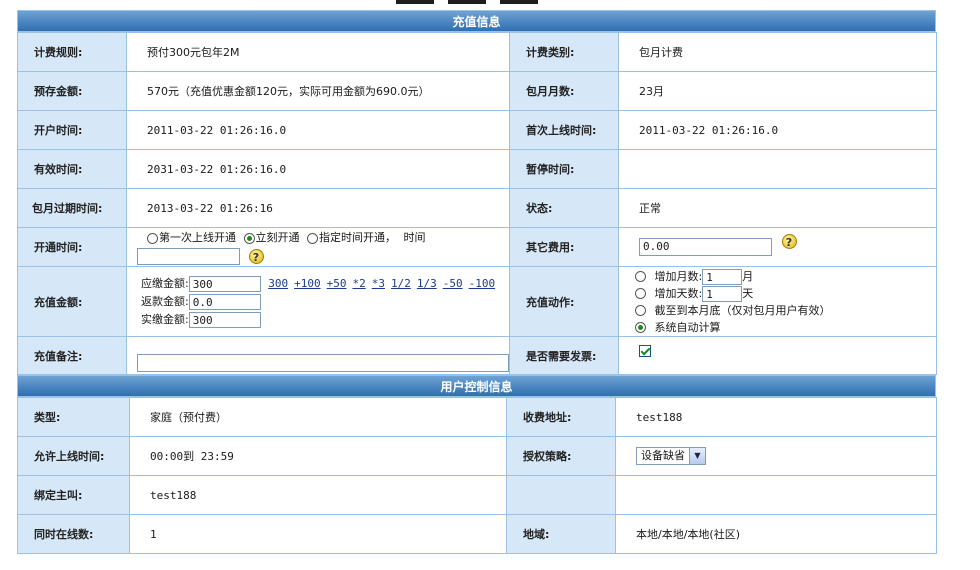  What do you see at coordinates (453, 283) in the screenshot?
I see `quick-amount-link: -50` at bounding box center [453, 283].